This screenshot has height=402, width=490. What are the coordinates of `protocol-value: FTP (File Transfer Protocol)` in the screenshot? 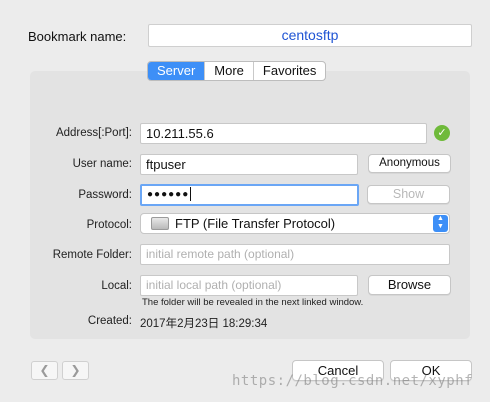 It's located at (255, 223).